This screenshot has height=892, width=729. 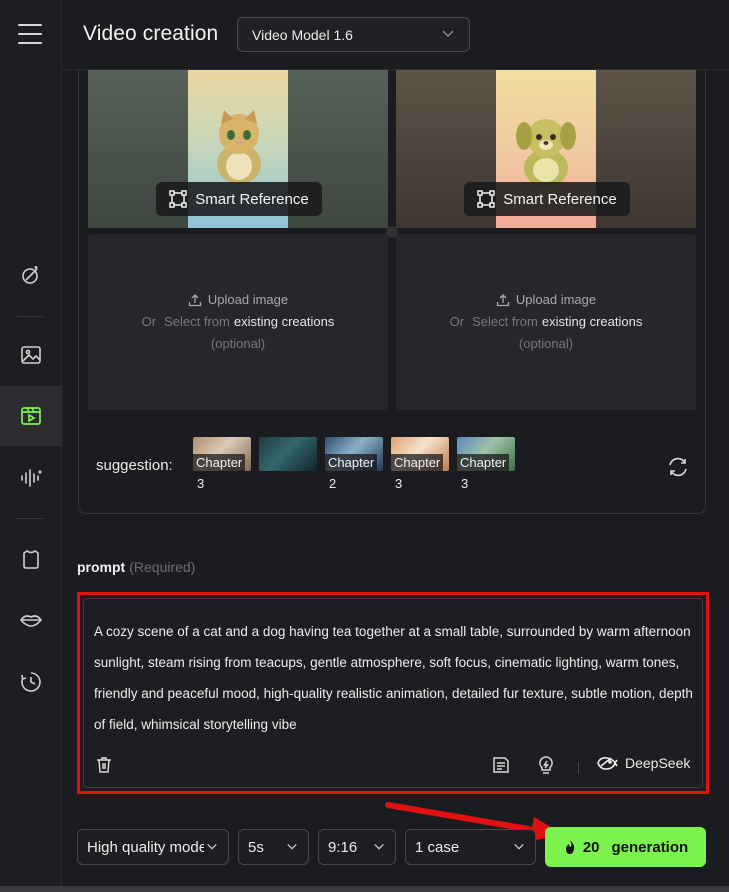 What do you see at coordinates (302, 34) in the screenshot?
I see `model-select-value: Video Model 1.6` at bounding box center [302, 34].